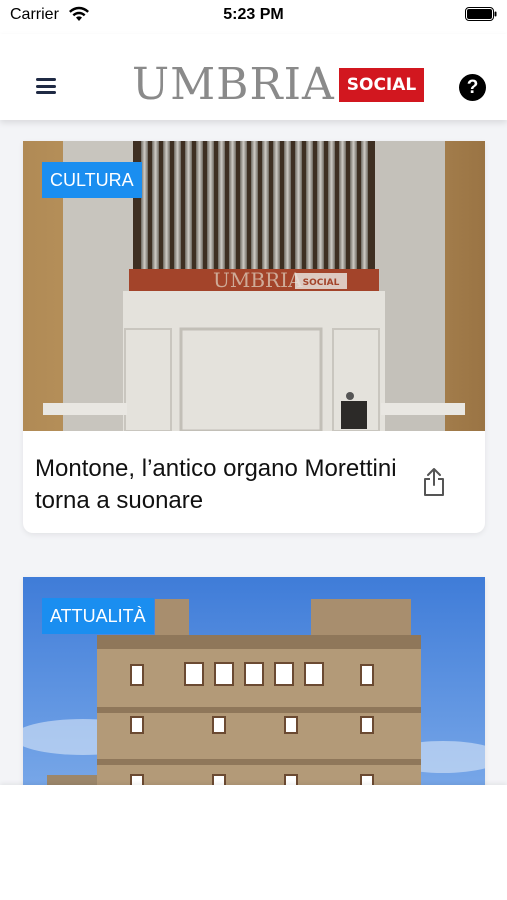 The width and height of the screenshot is (507, 900). What do you see at coordinates (472, 87) in the screenshot?
I see `question-circle-icon: ?` at bounding box center [472, 87].